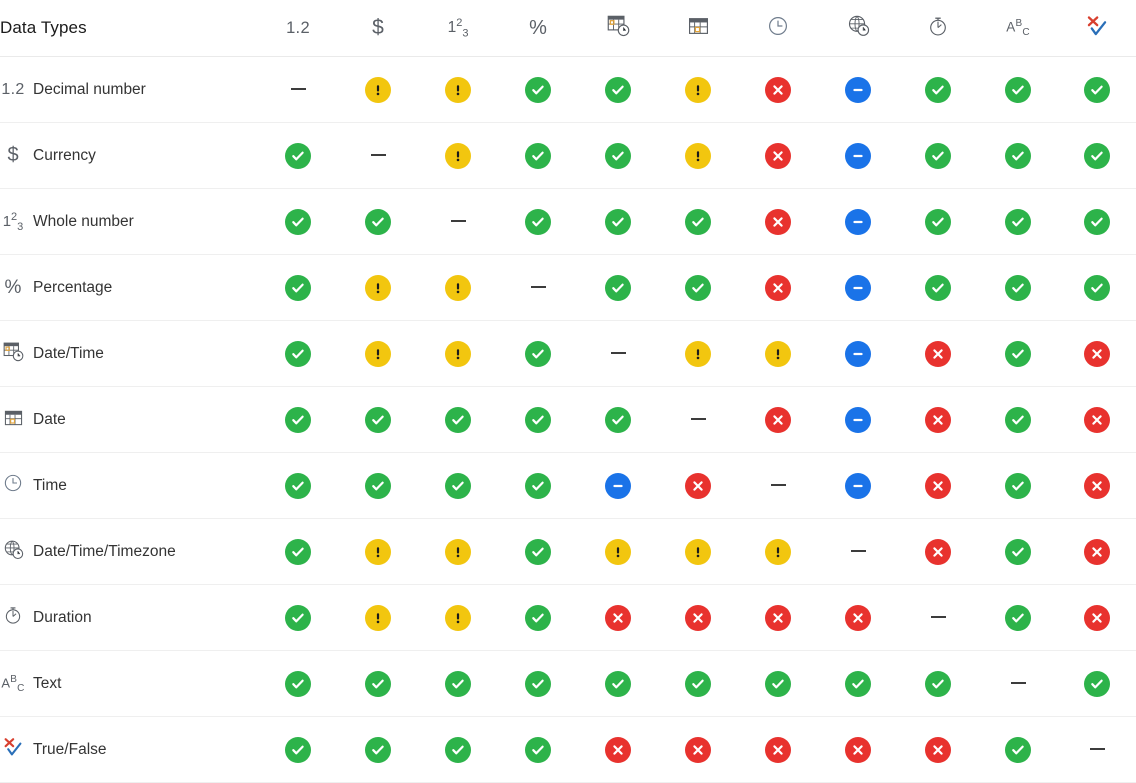 The width and height of the screenshot is (1136, 783). I want to click on column-header-currency: $, so click(378, 28).